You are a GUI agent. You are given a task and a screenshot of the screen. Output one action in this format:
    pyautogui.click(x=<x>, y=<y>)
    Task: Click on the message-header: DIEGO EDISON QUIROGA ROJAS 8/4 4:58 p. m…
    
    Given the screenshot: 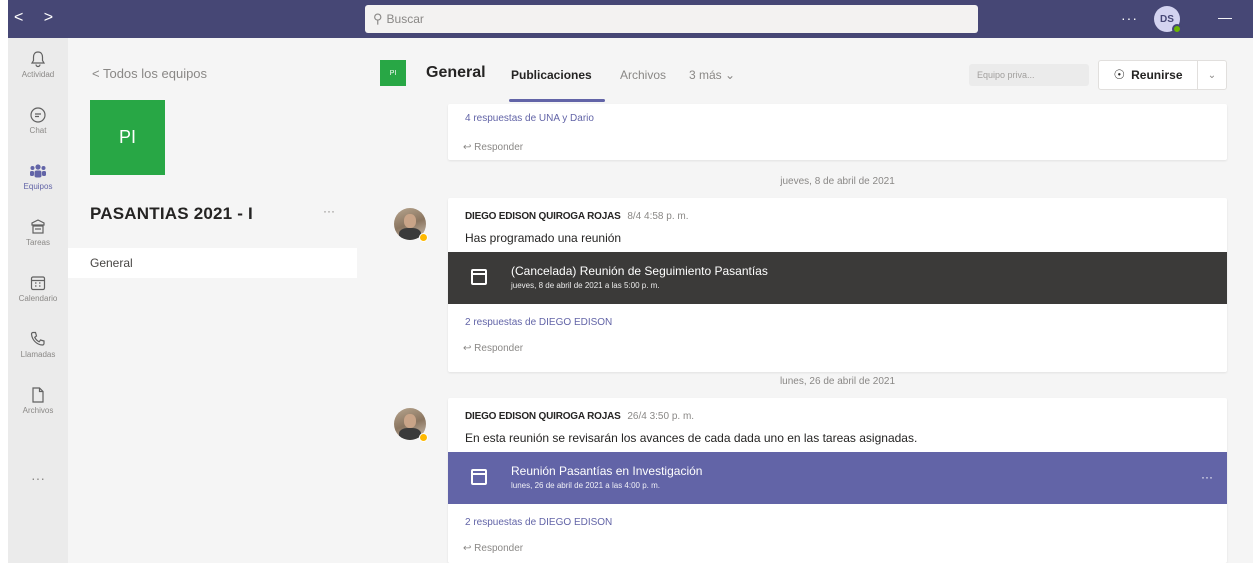 What is the action you would take?
    pyautogui.click(x=577, y=216)
    